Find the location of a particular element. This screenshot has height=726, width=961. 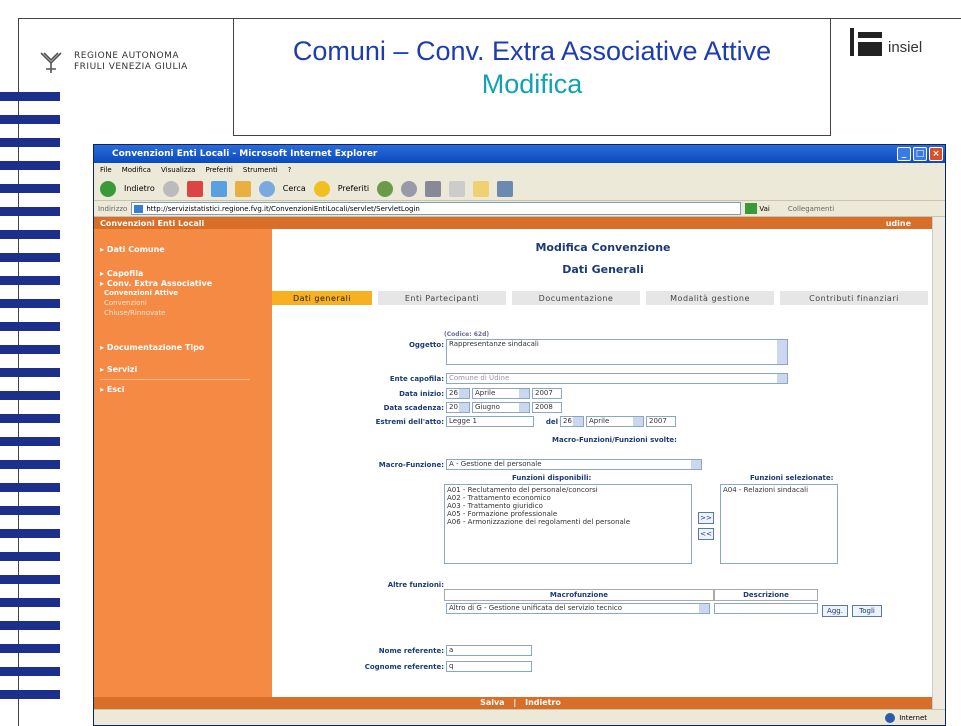

add-function-button: >> is located at coordinates (706, 518).